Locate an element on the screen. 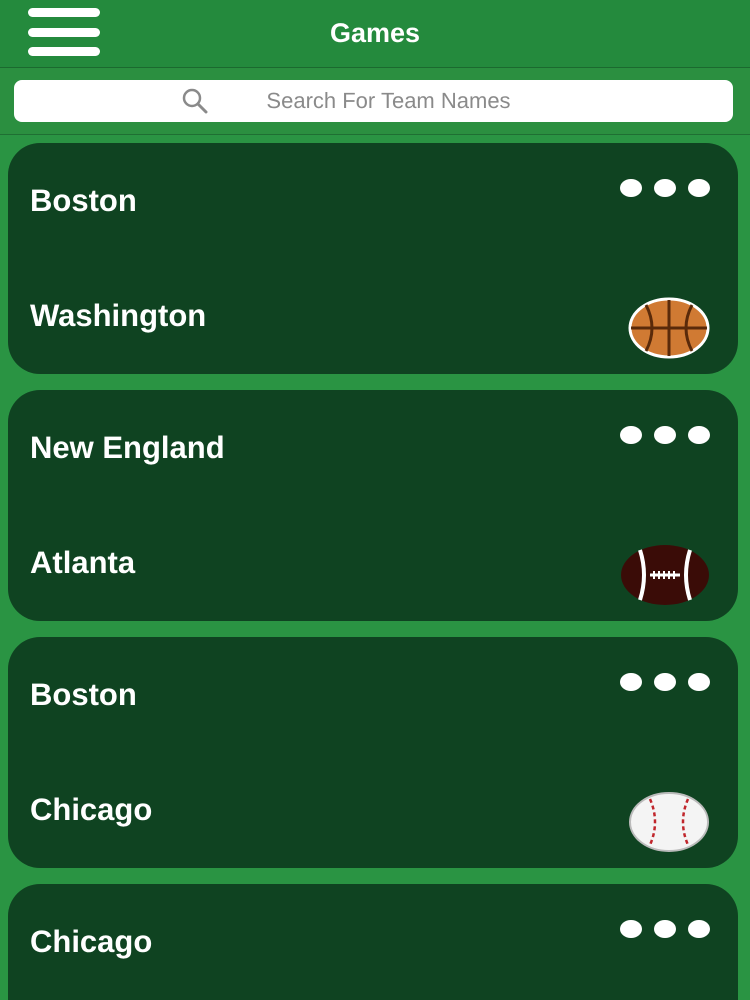 This screenshot has width=750, height=1000. team-name: Atlanta is located at coordinates (83, 562).